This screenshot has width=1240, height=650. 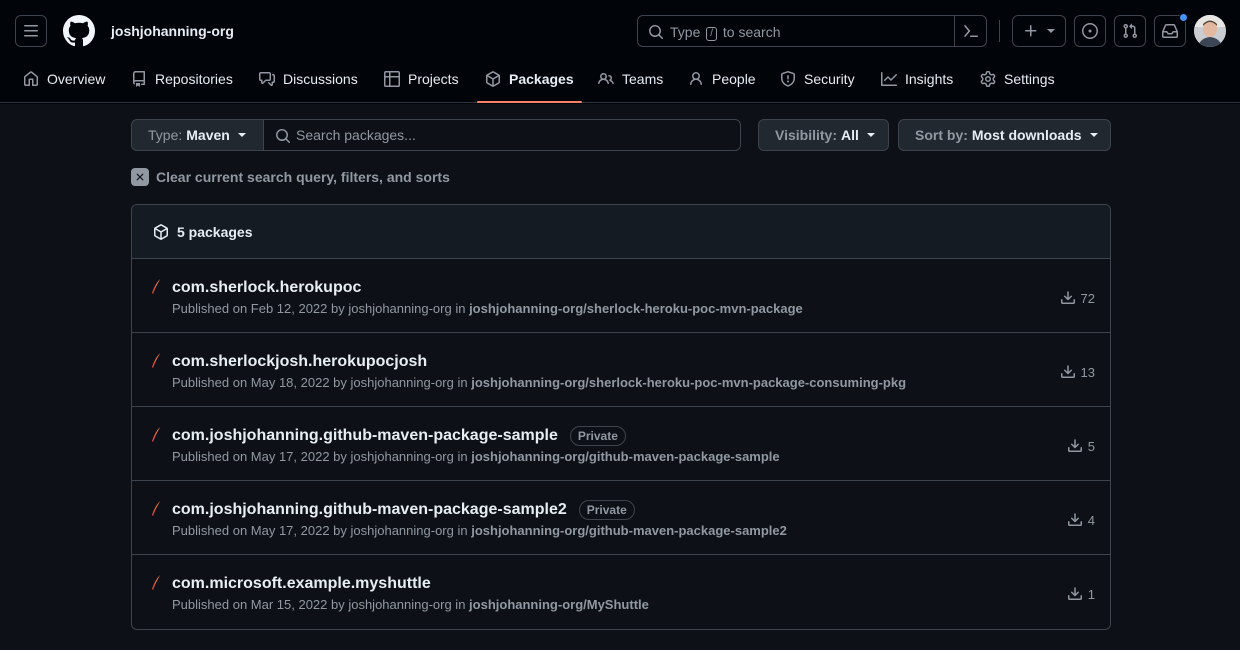 What do you see at coordinates (812, 31) in the screenshot?
I see `global-search-input: Type / to search` at bounding box center [812, 31].